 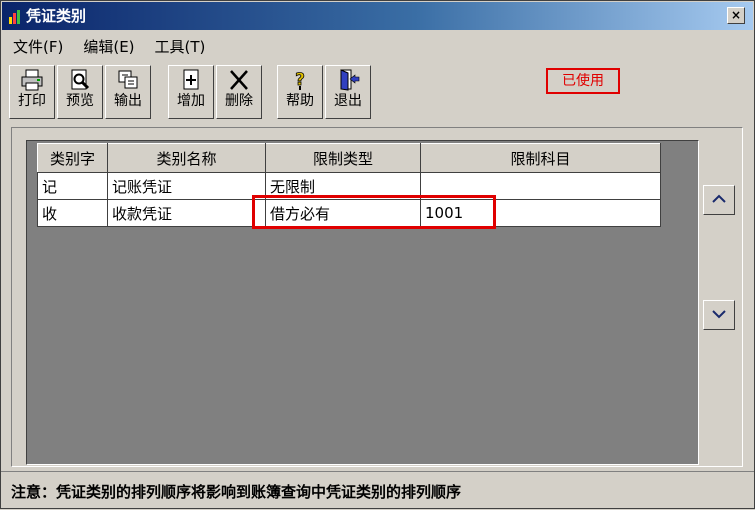 I want to click on exit-icon, so click(x=348, y=80).